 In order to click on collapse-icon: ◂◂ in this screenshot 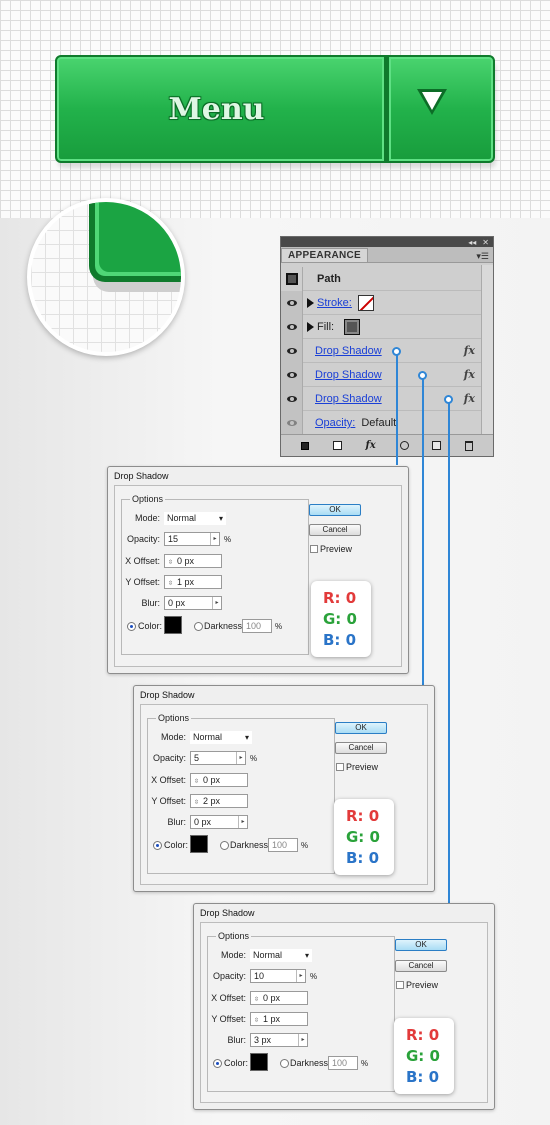, I will do `click(472, 242)`.